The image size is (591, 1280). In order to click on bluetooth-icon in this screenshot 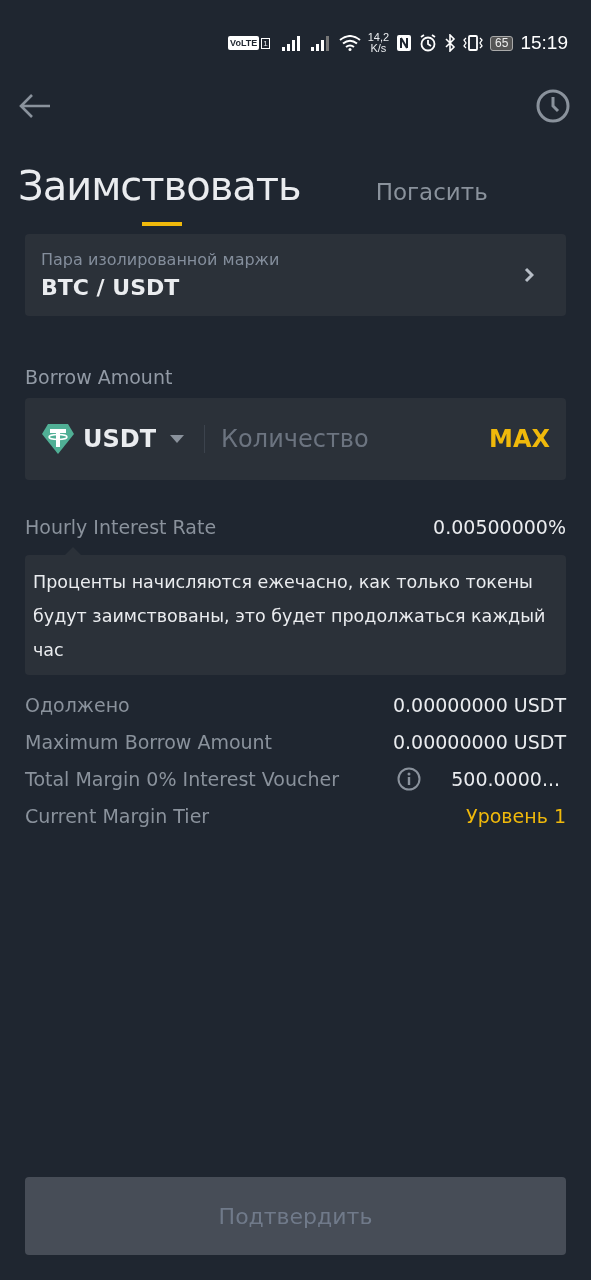, I will do `click(450, 43)`.